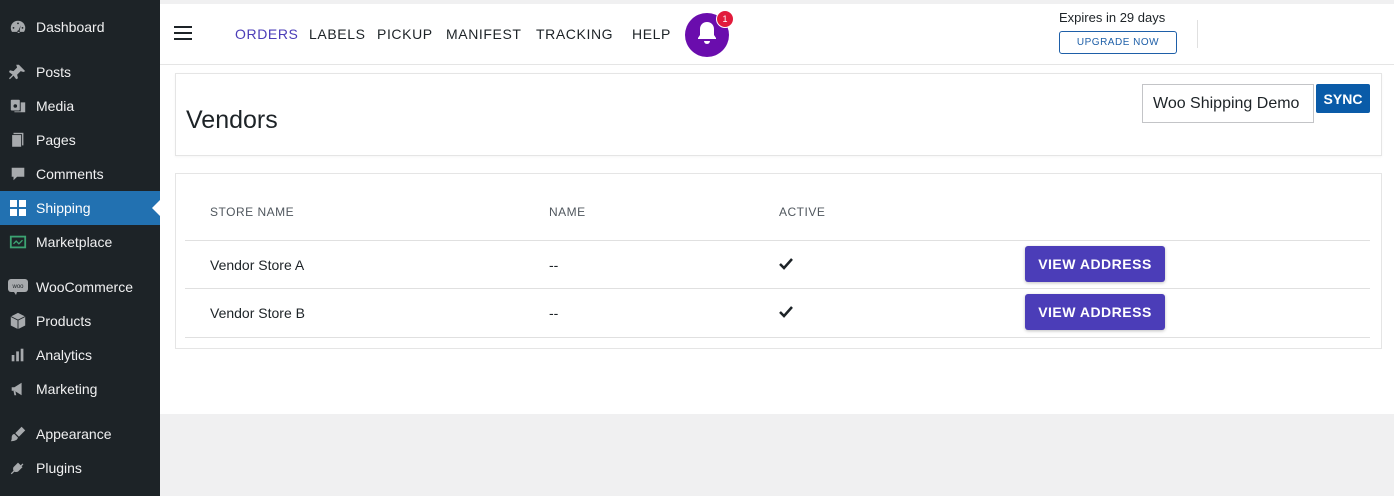 Image resolution: width=1394 pixels, height=496 pixels. Describe the element at coordinates (257, 313) in the screenshot. I see `store-name-cell: Vendor Store B` at that location.